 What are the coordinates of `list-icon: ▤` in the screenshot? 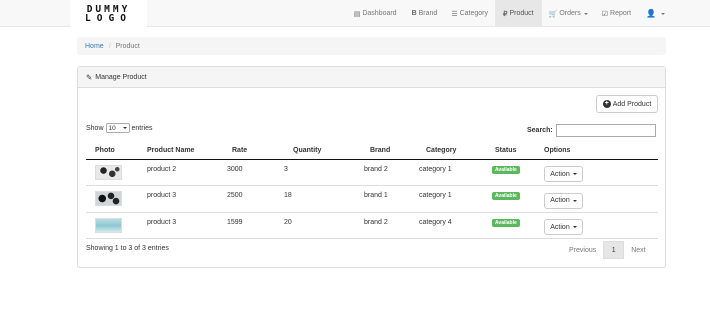 It's located at (357, 14).